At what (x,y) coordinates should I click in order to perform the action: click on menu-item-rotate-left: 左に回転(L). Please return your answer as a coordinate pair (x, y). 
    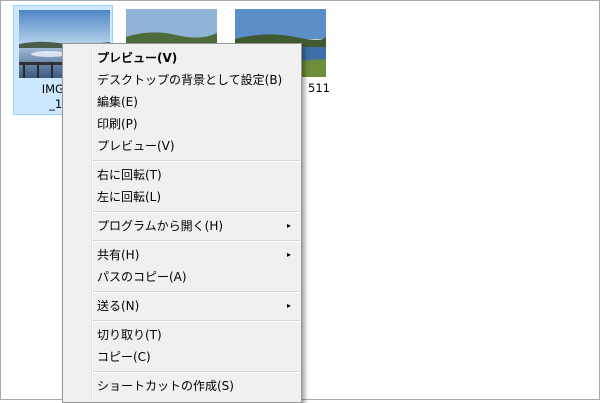
    Looking at the image, I should click on (182, 197).